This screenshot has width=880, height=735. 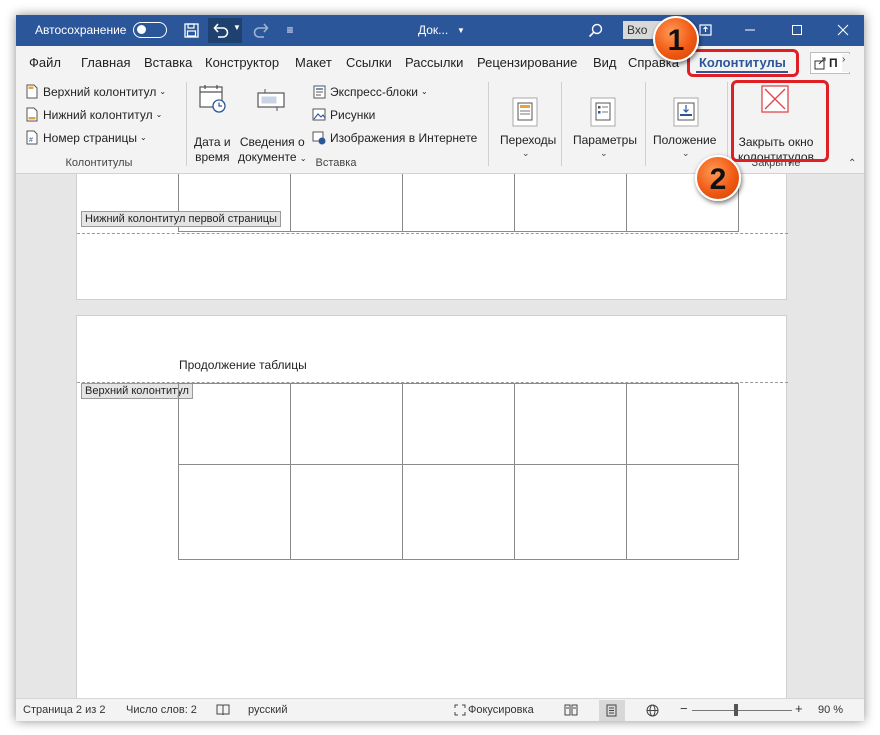 What do you see at coordinates (605, 62) in the screenshot?
I see `tab-view: Вид` at bounding box center [605, 62].